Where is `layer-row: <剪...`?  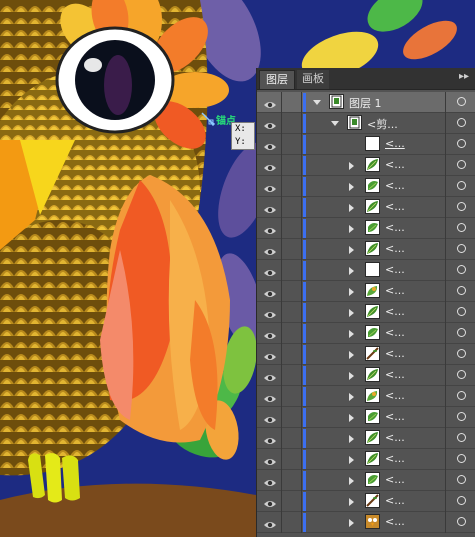 layer-row: <剪... is located at coordinates (366, 123).